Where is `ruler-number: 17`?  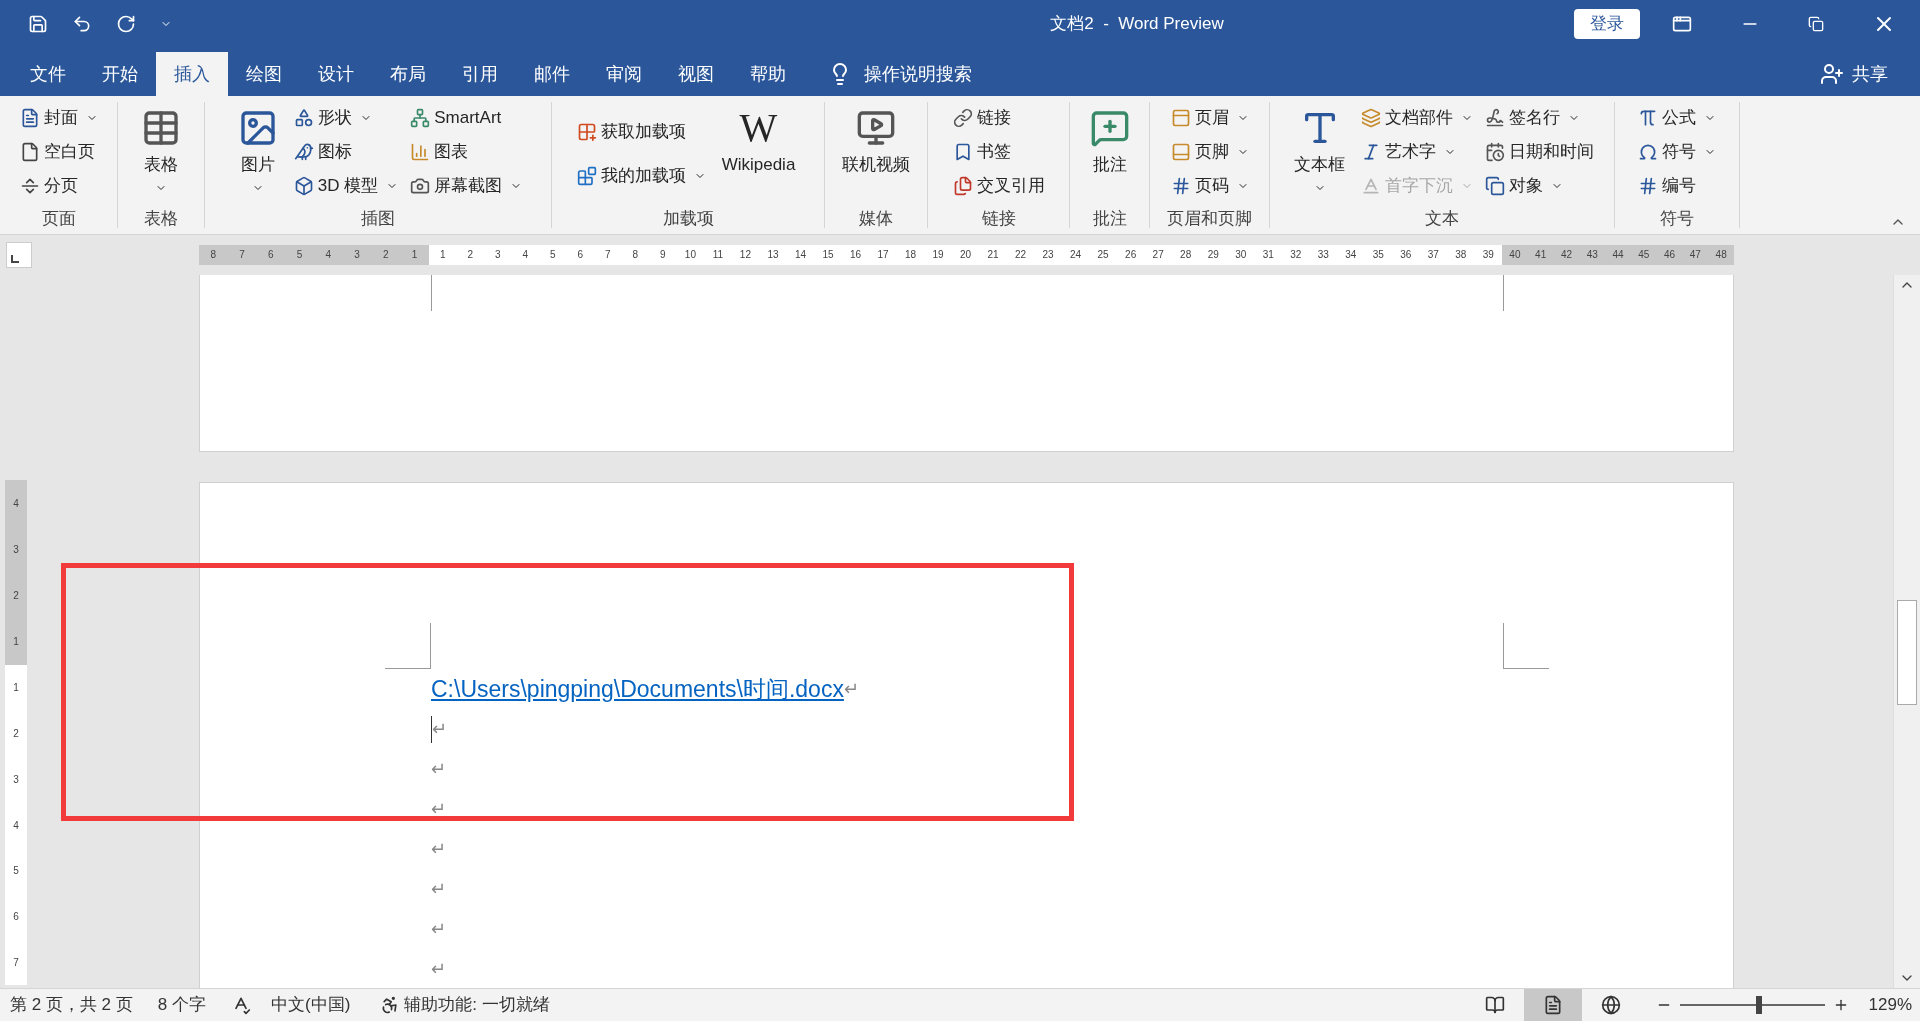 ruler-number: 17 is located at coordinates (883, 255).